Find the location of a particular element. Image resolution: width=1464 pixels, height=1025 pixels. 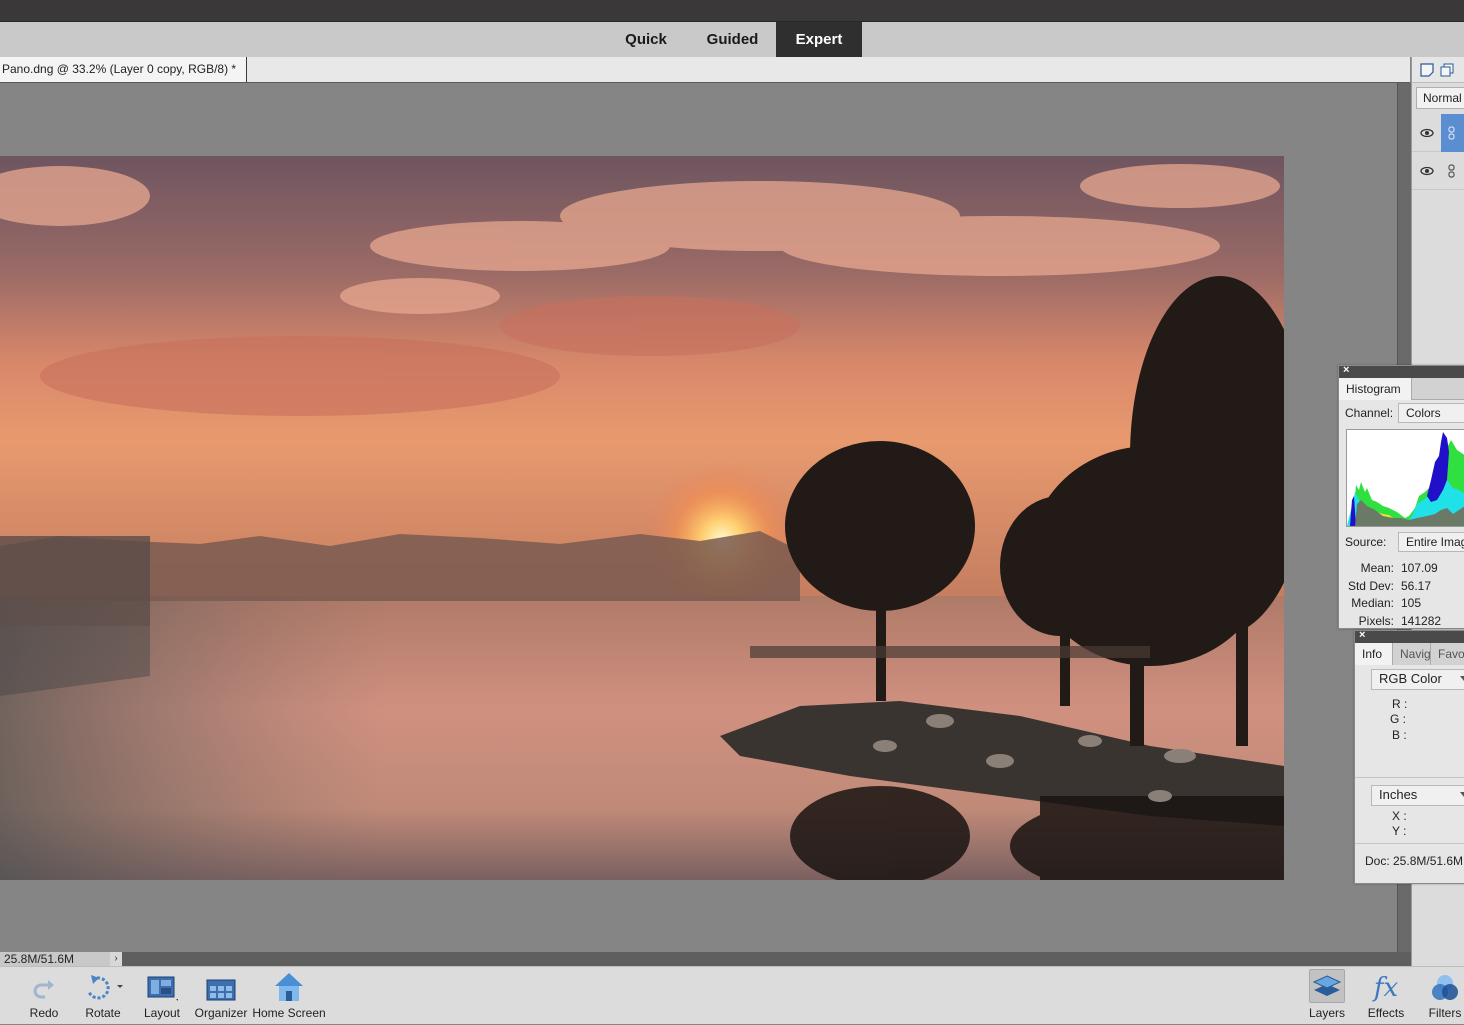

layout-button: Layout is located at coordinates (162, 996).